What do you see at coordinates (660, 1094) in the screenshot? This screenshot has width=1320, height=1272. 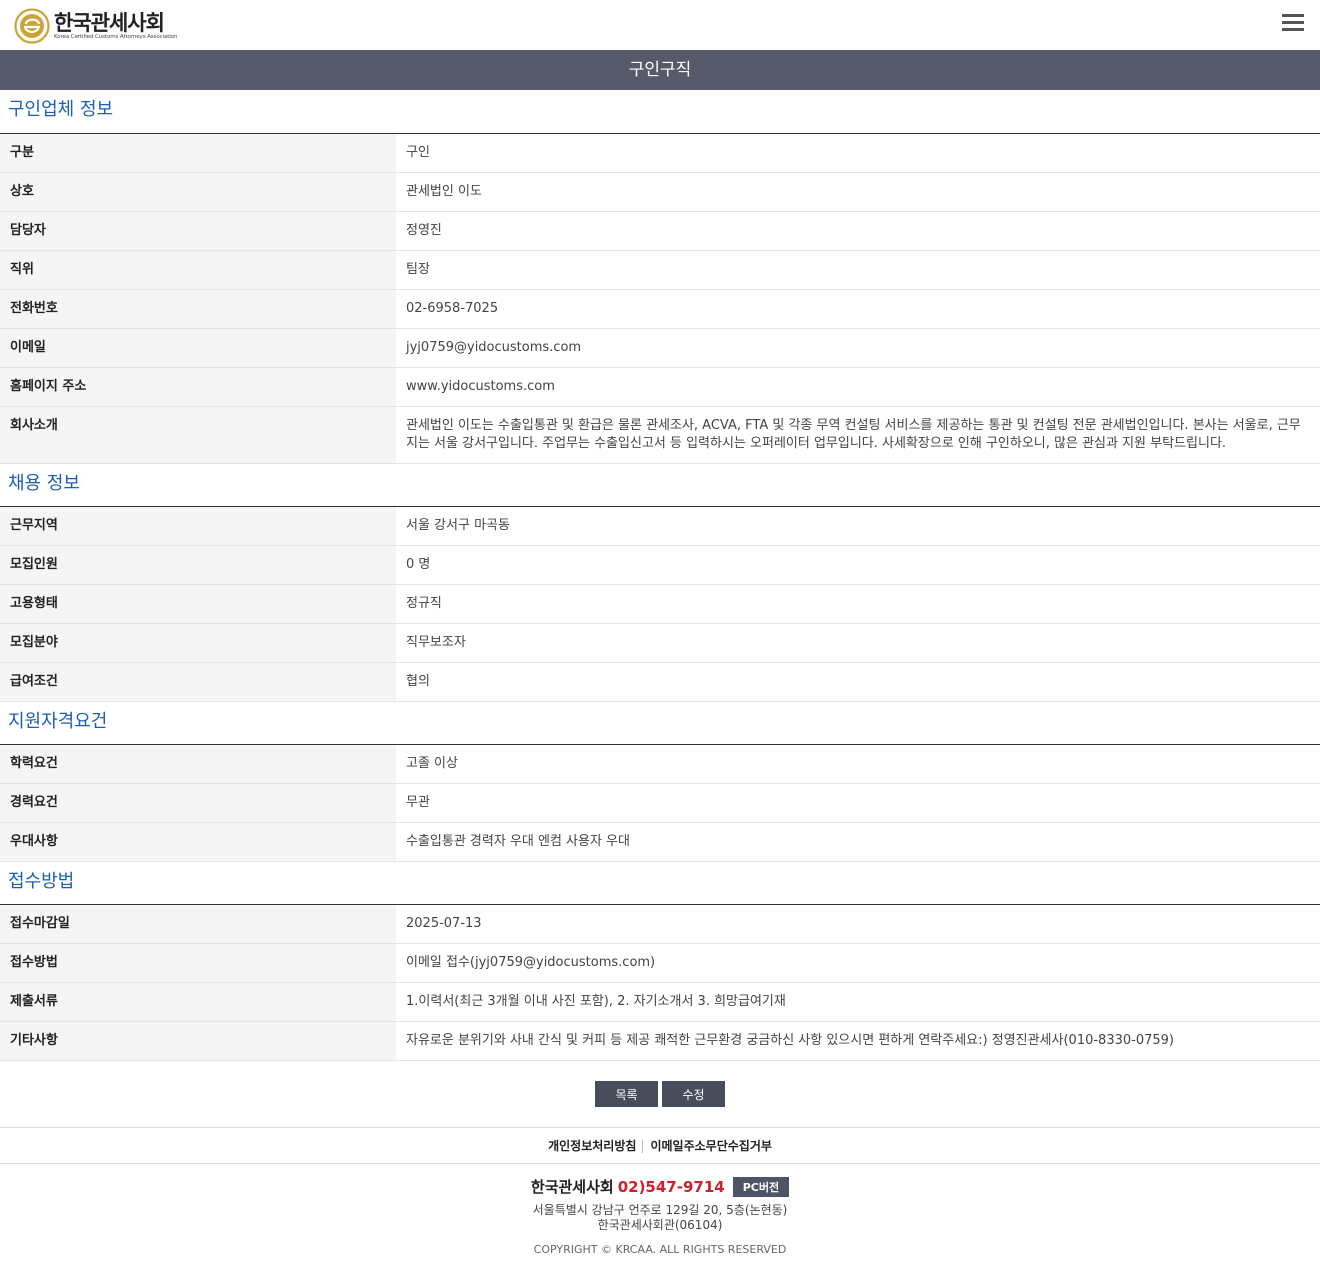 I see `action-buttons: 목록 수정` at bounding box center [660, 1094].